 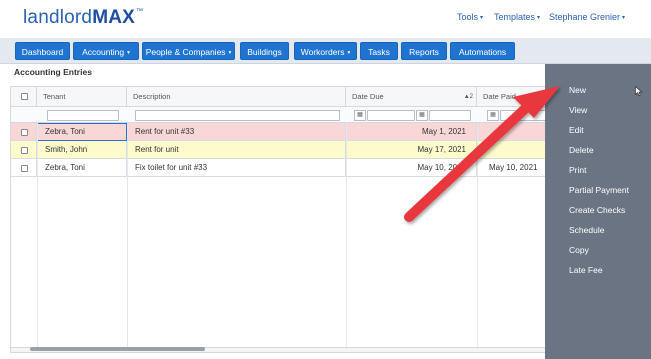 I want to click on nav-workorders-label: Workorders, so click(x=322, y=52).